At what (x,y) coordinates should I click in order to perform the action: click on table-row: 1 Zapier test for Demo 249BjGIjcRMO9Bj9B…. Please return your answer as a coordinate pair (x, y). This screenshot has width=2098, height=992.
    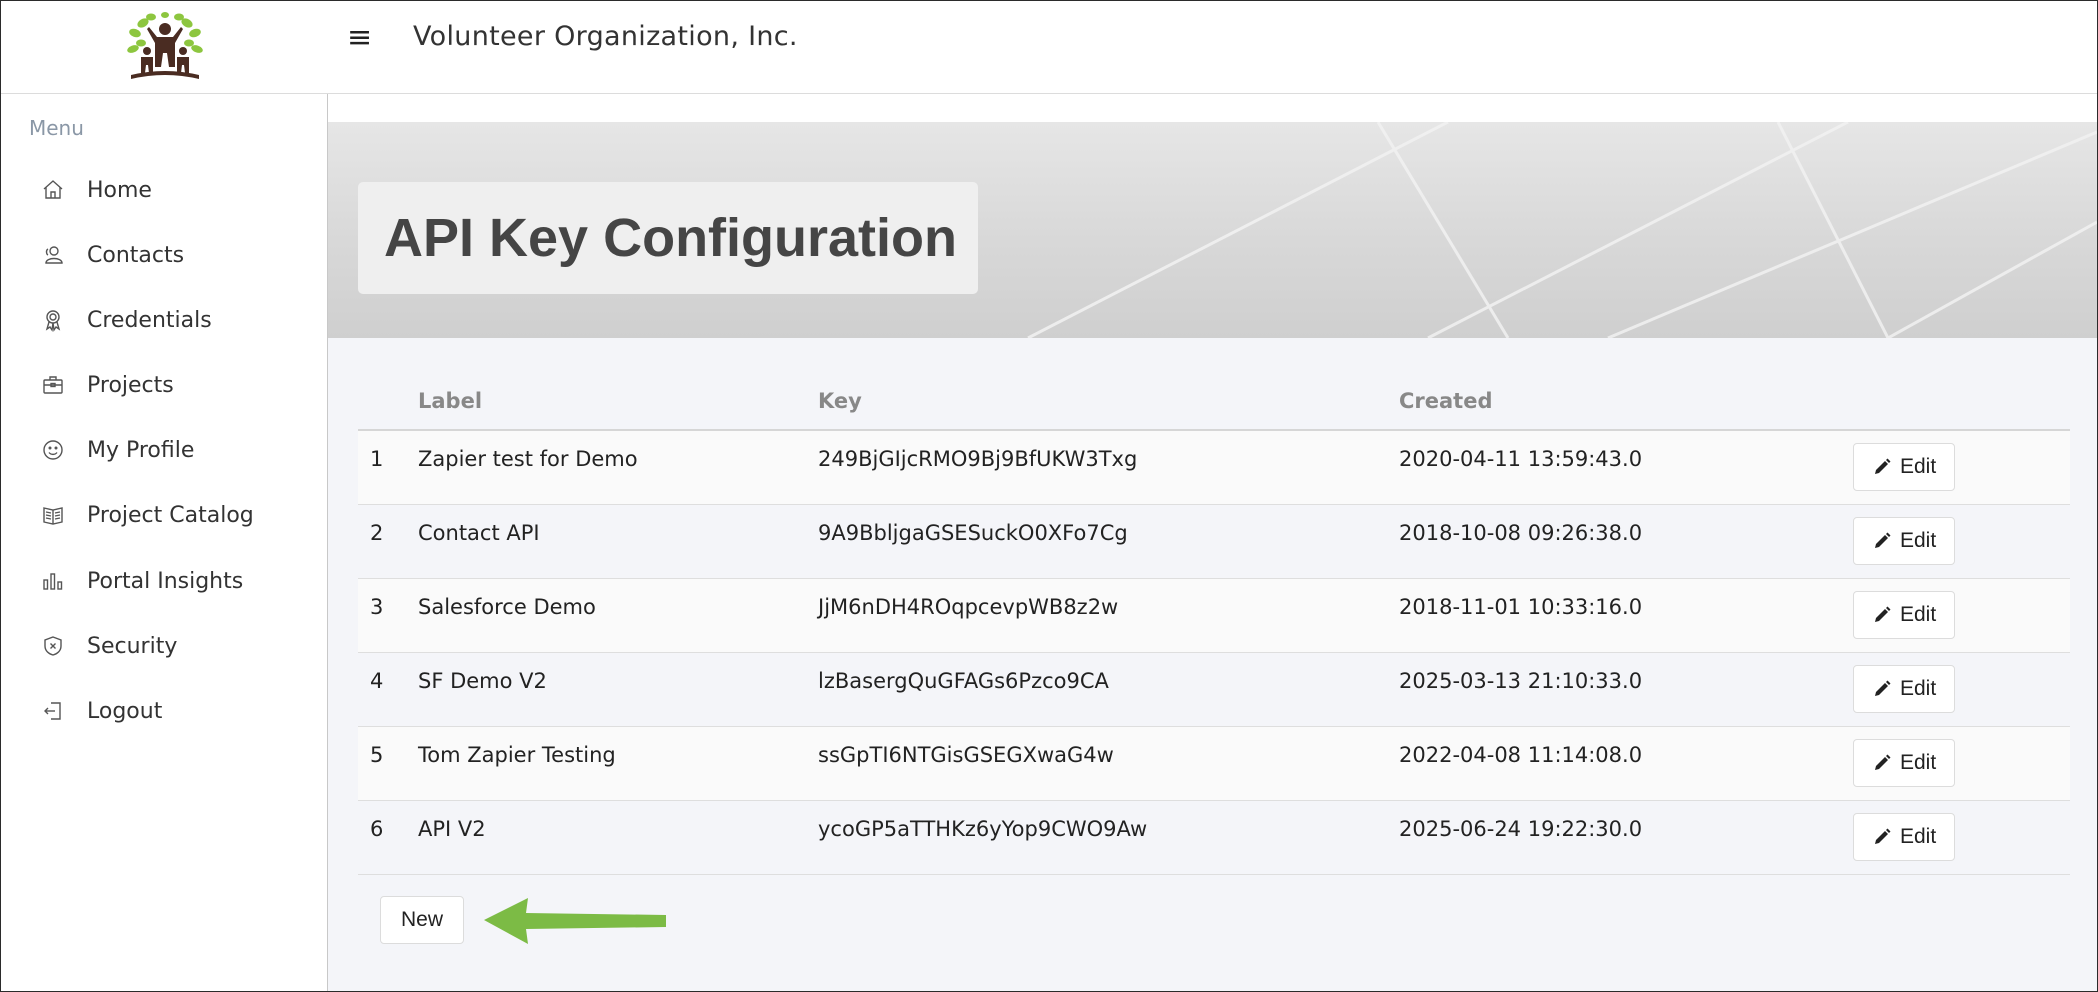
    Looking at the image, I should click on (1214, 467).